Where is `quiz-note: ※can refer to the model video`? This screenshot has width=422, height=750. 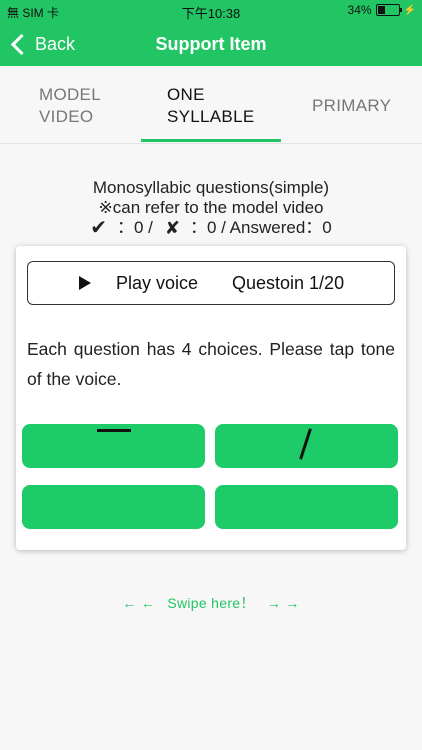 quiz-note: ※can refer to the model video is located at coordinates (211, 207).